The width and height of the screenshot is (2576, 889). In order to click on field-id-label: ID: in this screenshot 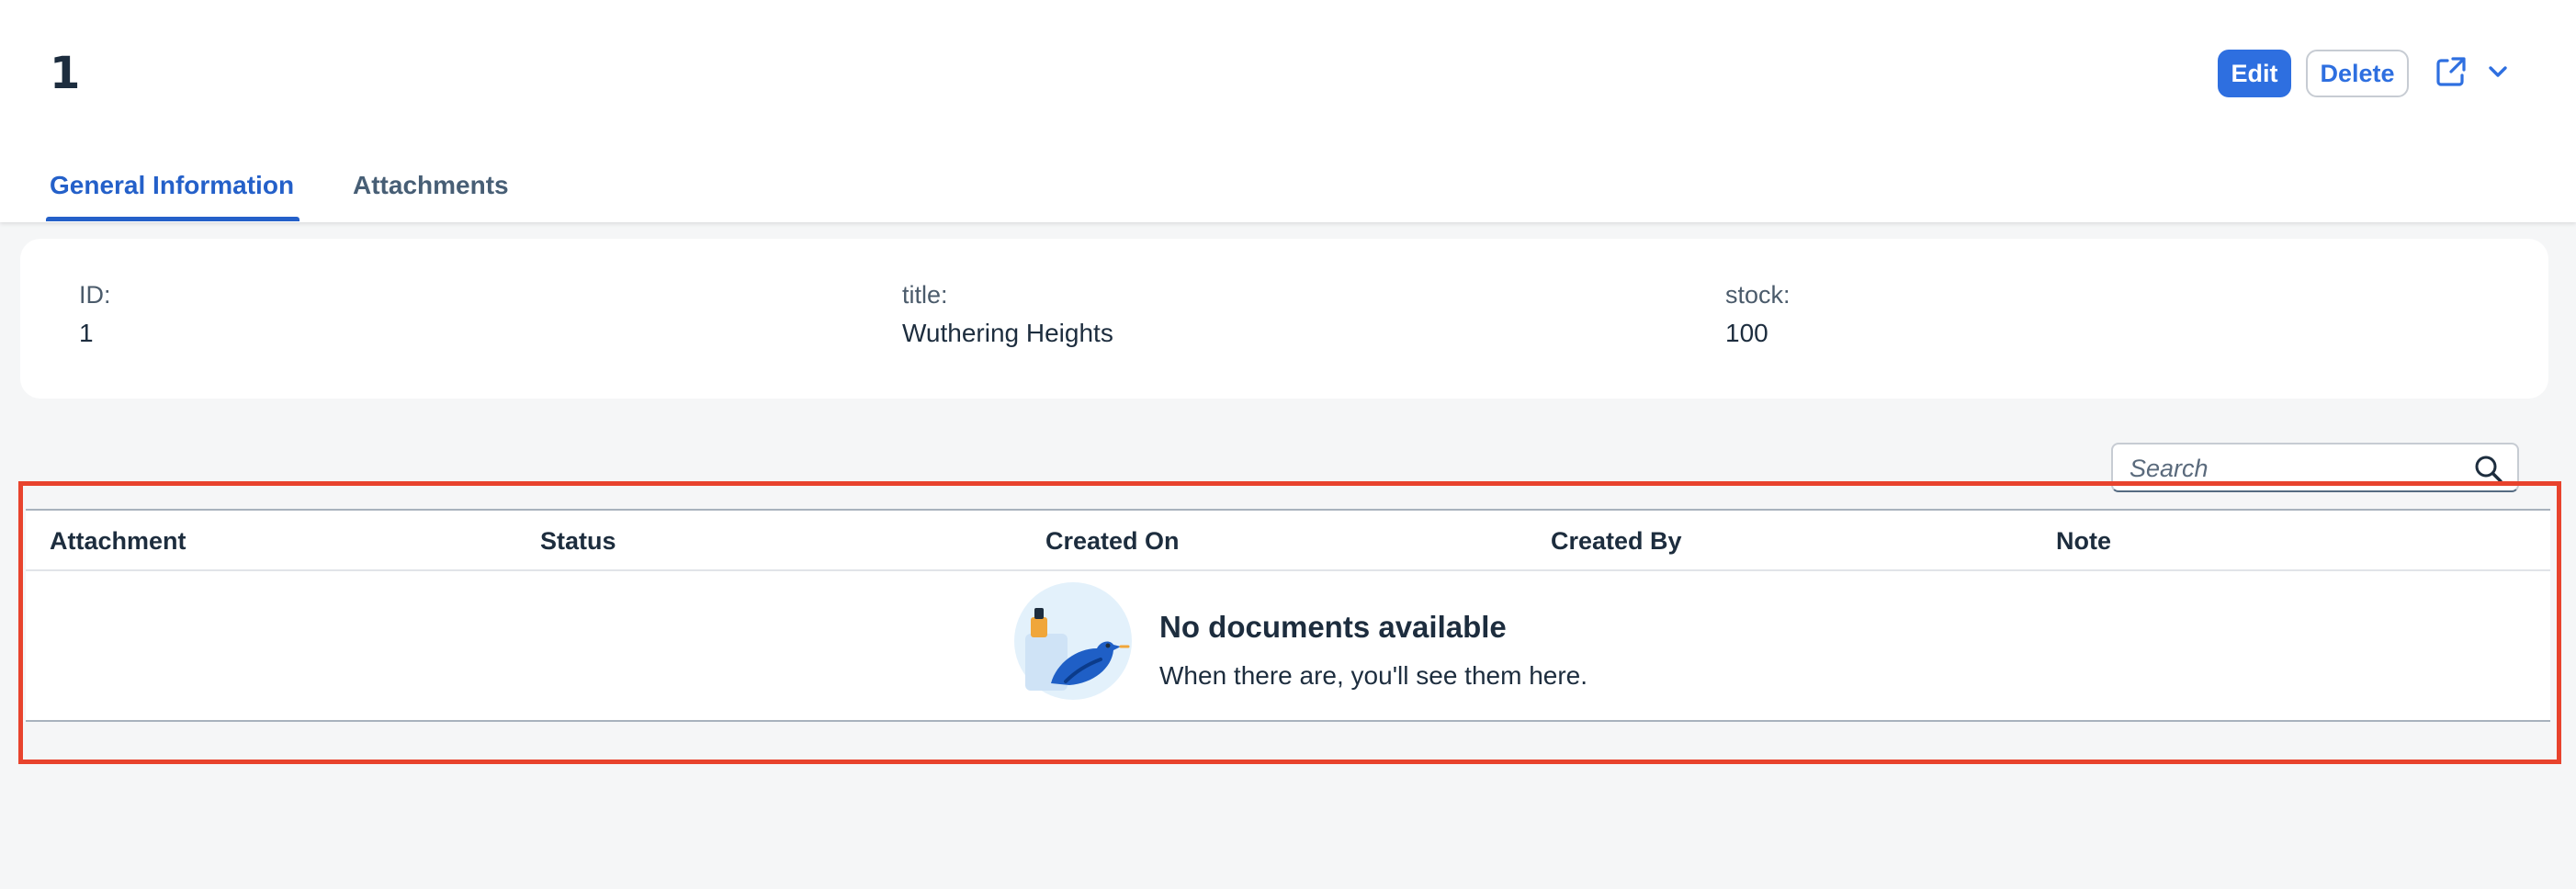, I will do `click(95, 295)`.